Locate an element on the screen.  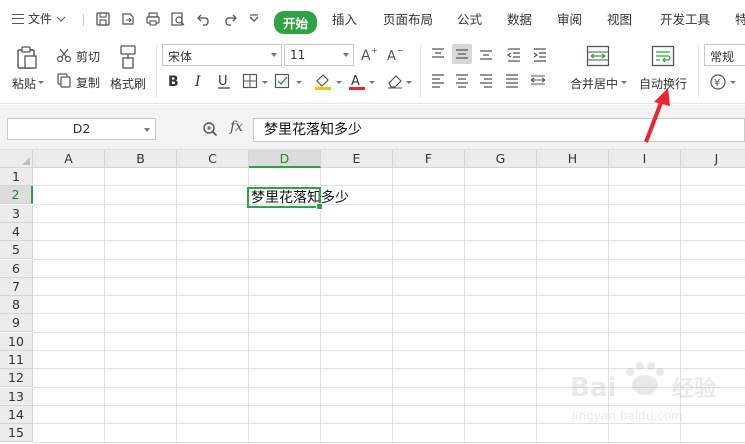
decrease-font-icon: A − is located at coordinates (395, 54).